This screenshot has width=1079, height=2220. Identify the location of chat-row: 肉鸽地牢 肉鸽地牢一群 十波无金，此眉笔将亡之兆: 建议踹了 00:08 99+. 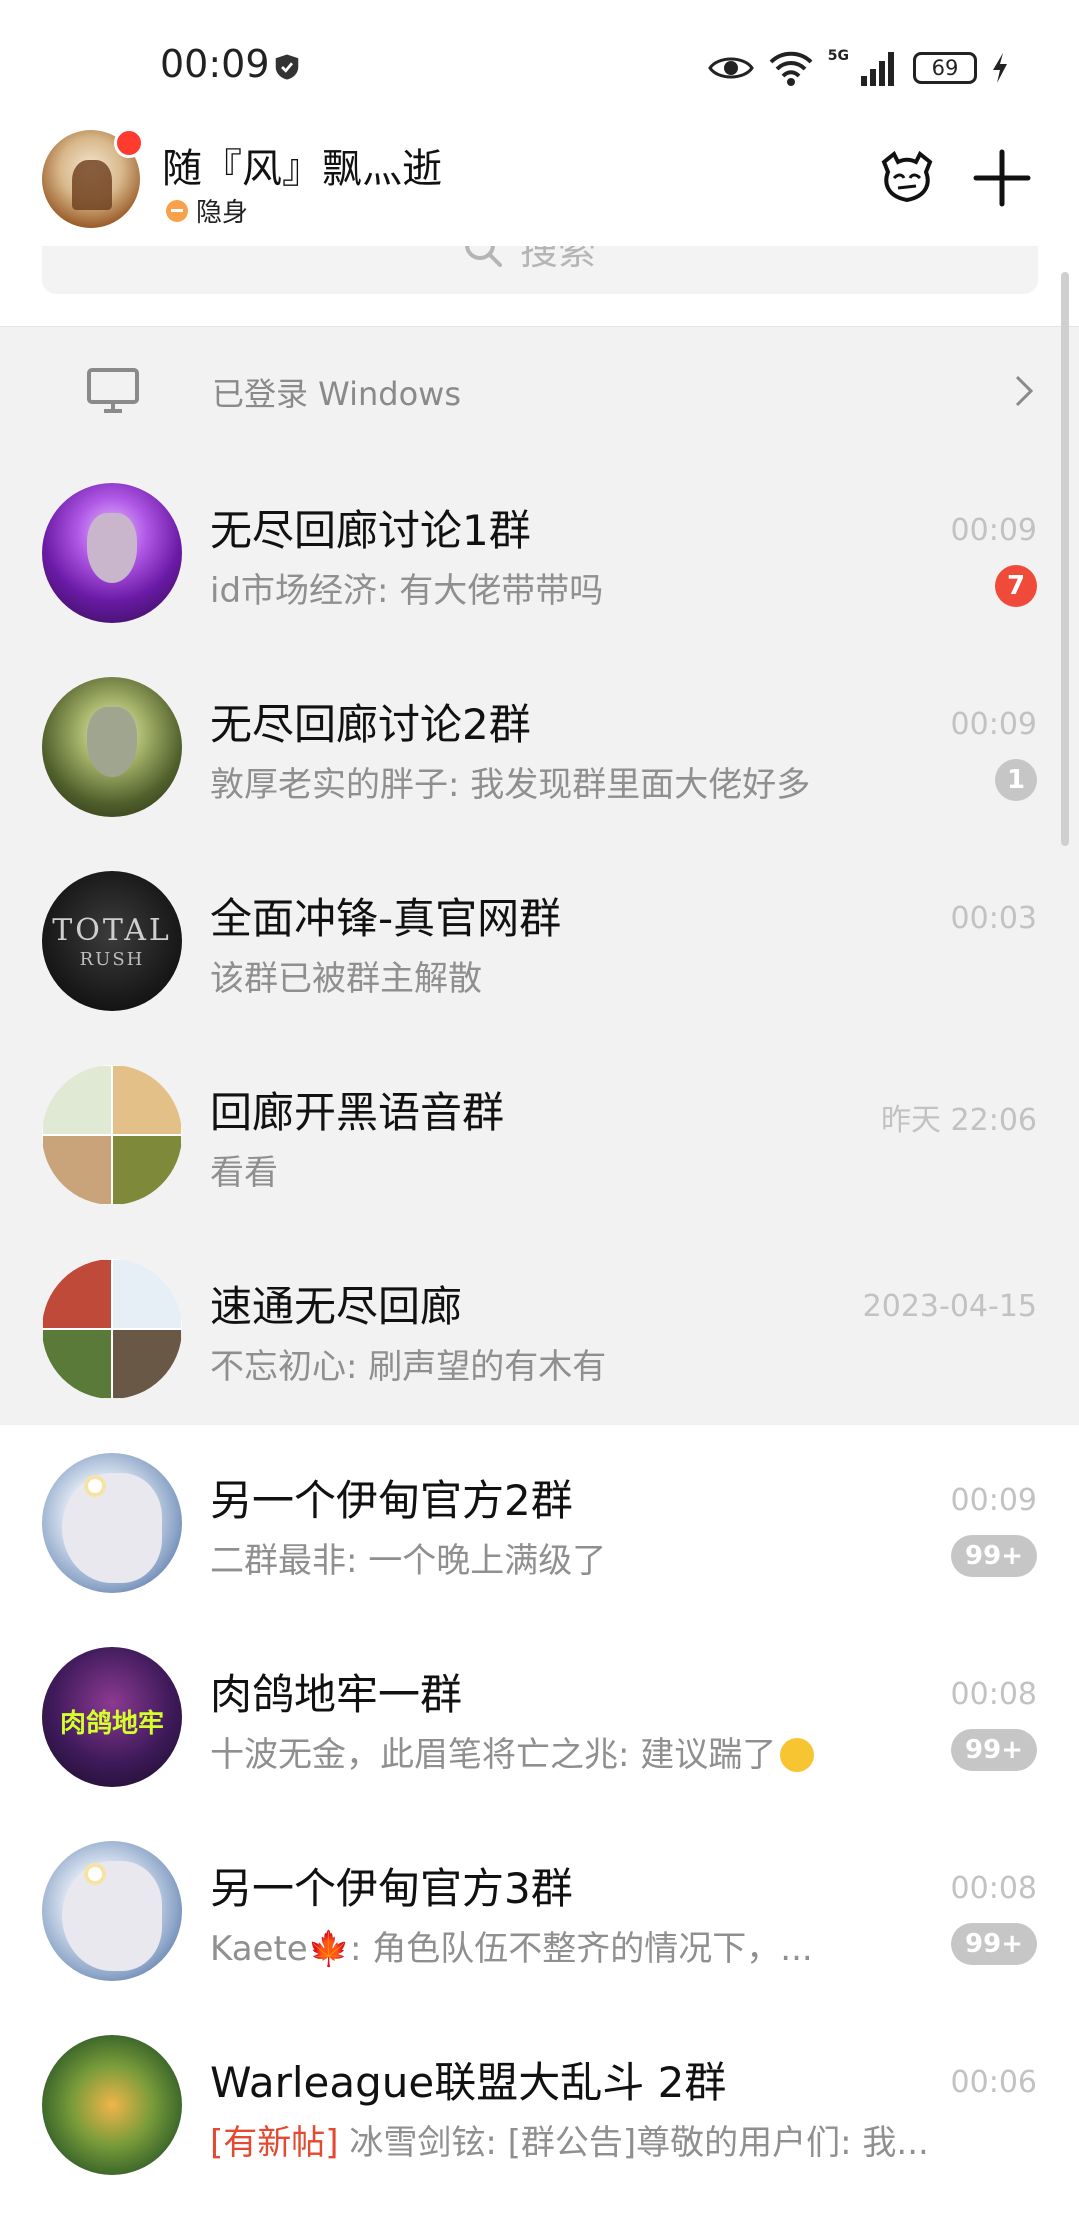
(539, 1716).